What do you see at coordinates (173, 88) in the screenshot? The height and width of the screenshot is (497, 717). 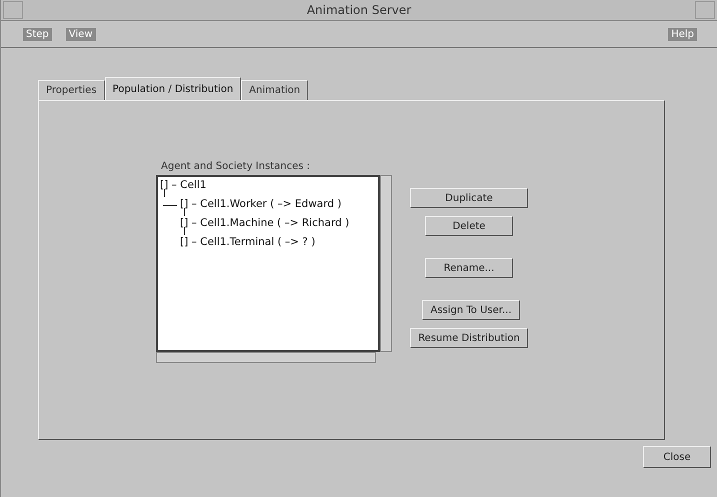 I see `tab: Population / Distribution` at bounding box center [173, 88].